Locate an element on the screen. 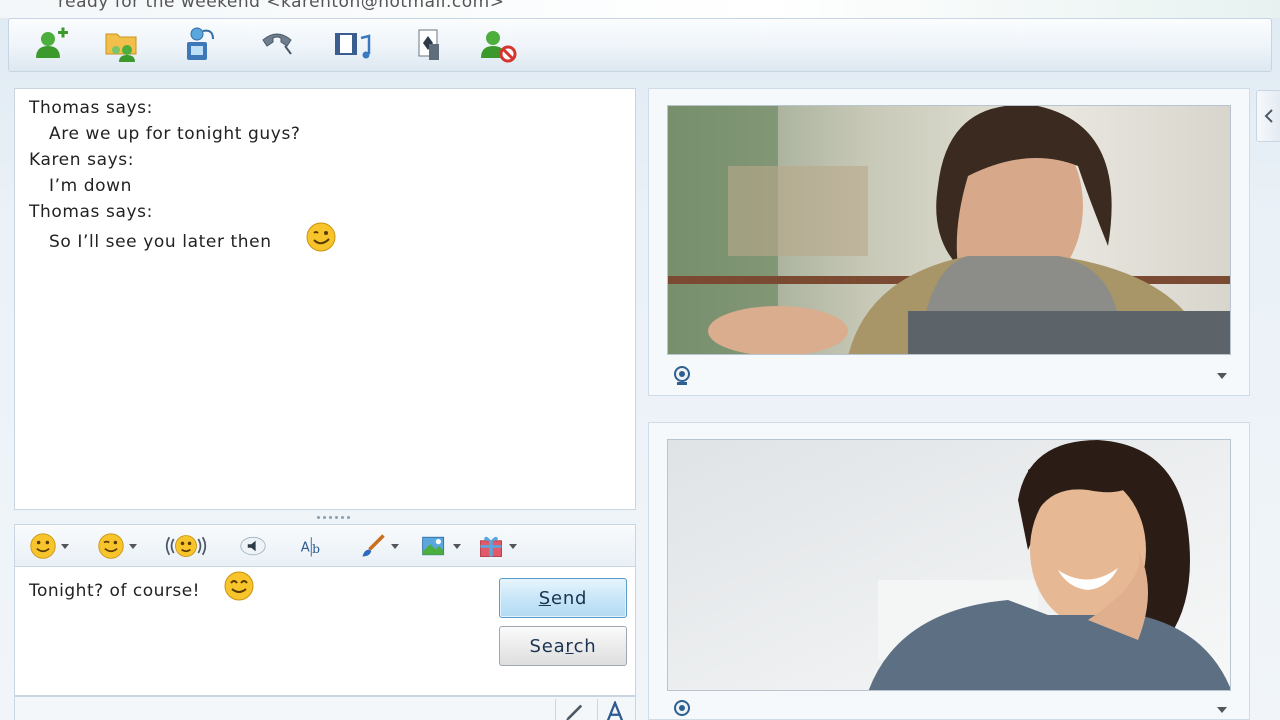  formatting-toolbar: A b is located at coordinates (325, 545).